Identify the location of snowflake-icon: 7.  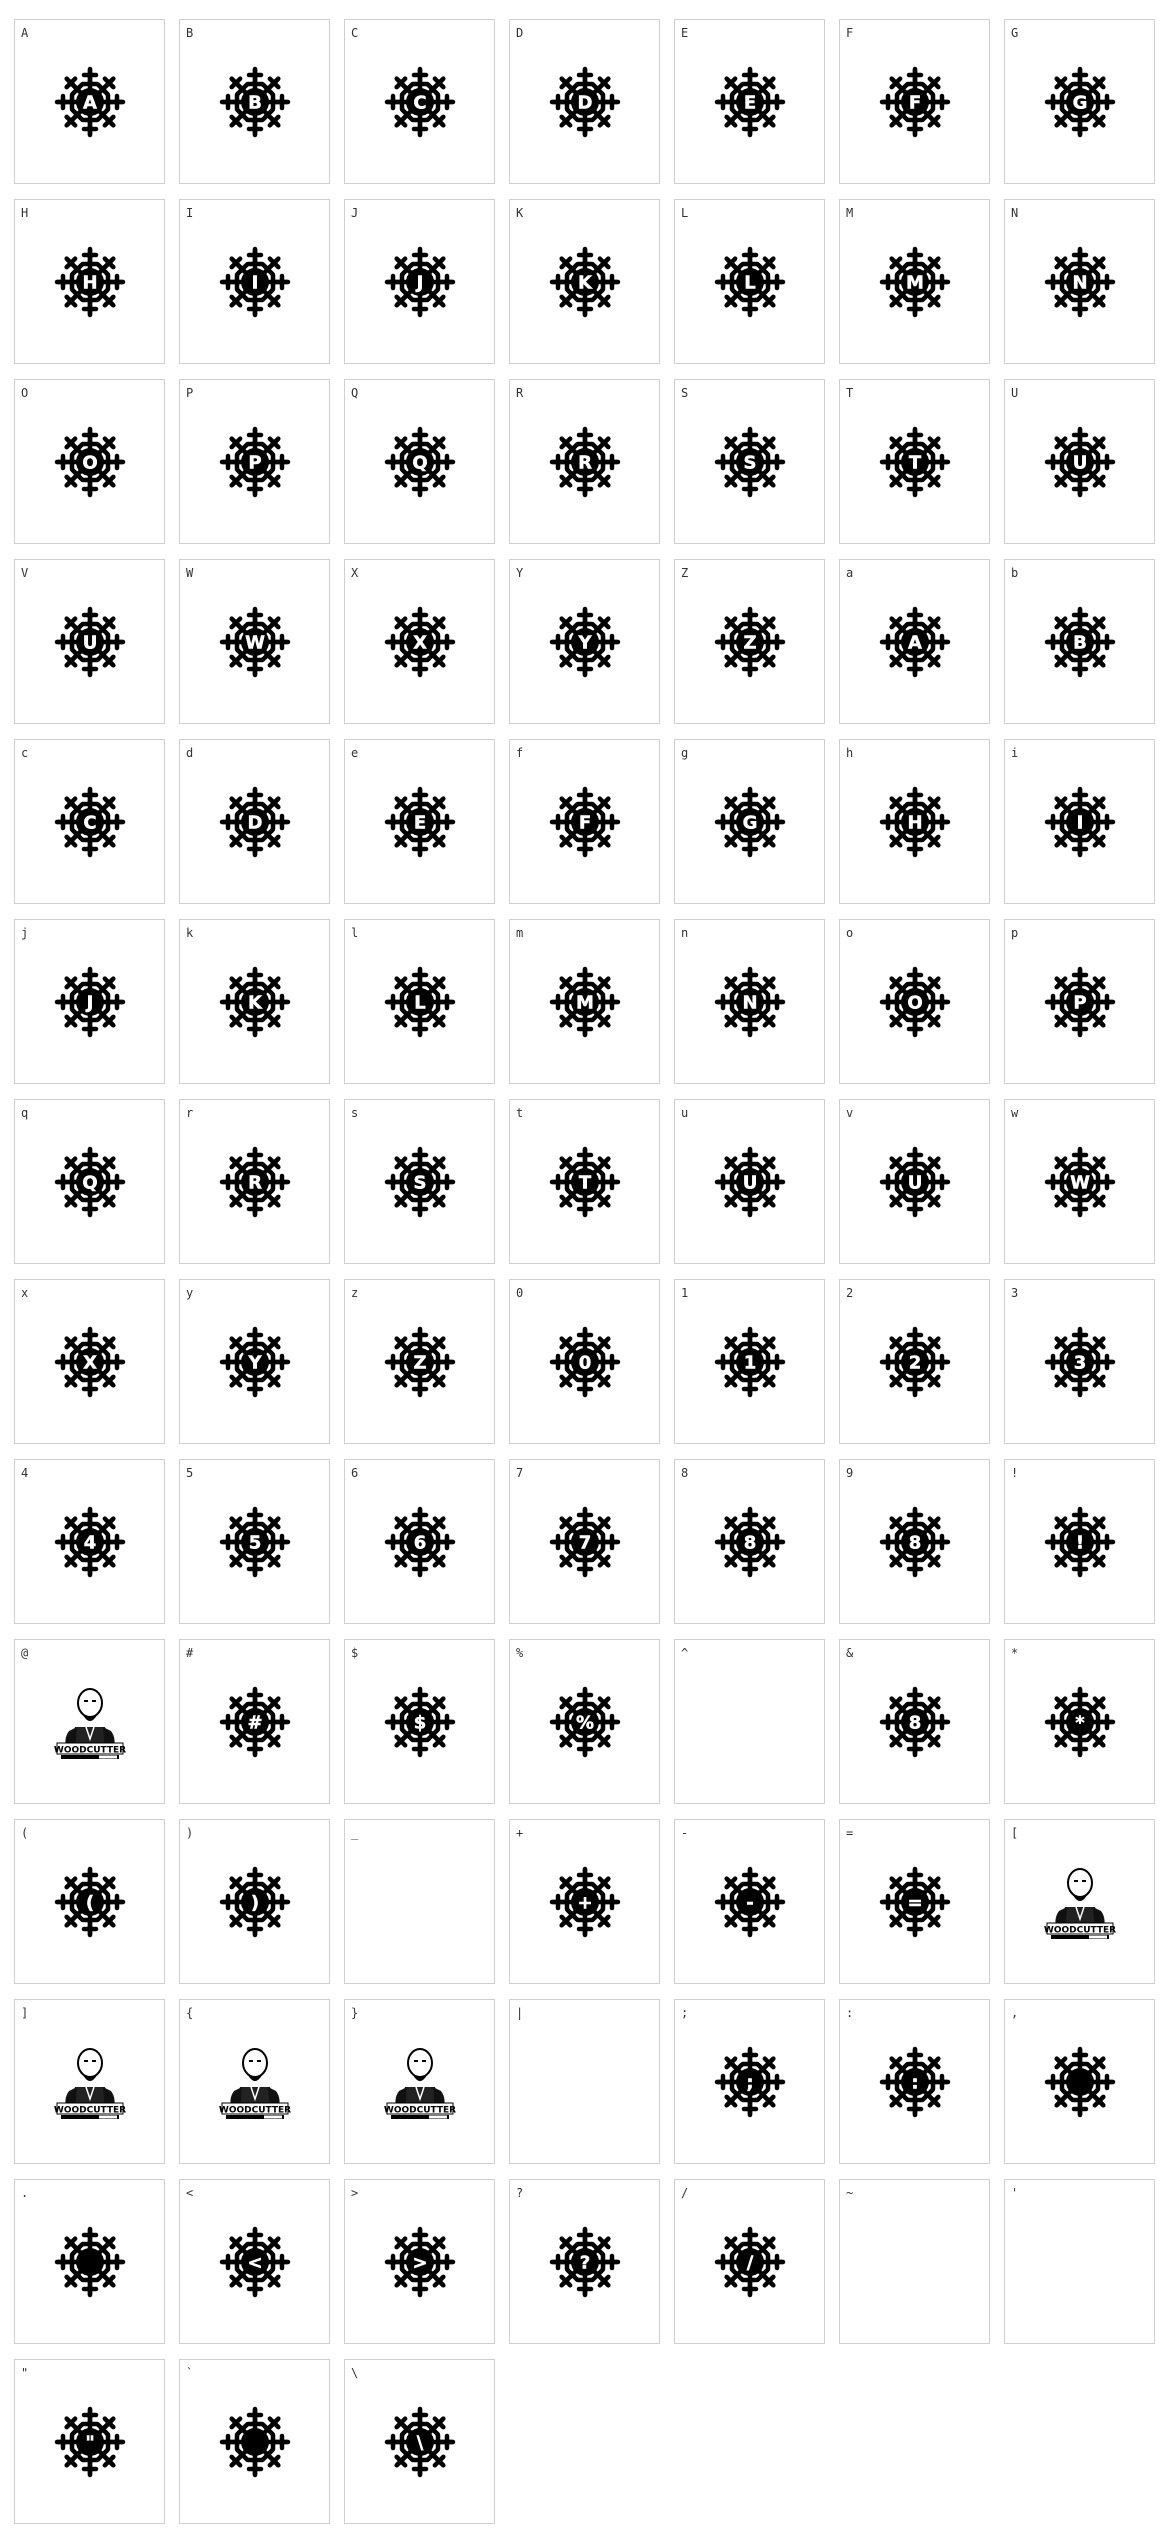
(584, 1541).